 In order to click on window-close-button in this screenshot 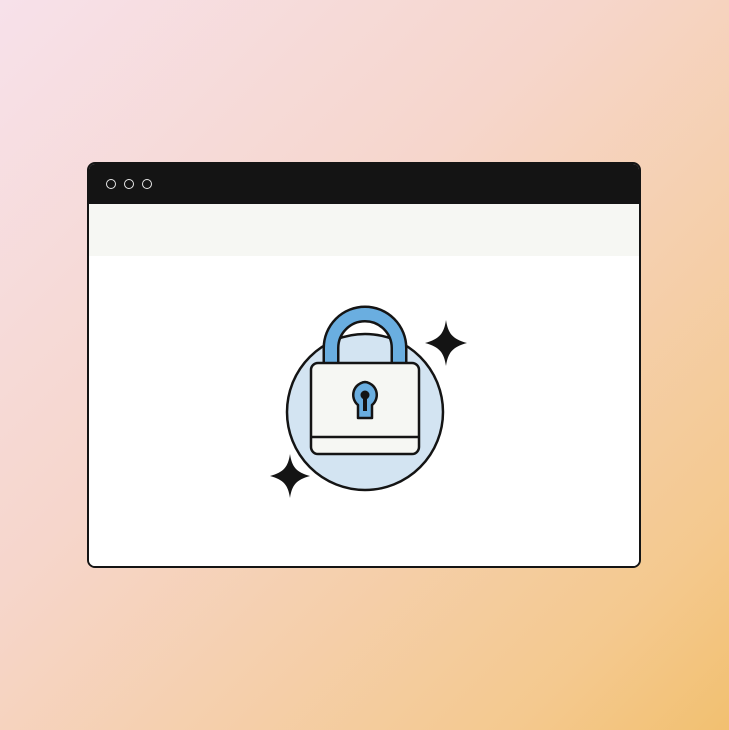, I will do `click(111, 184)`.